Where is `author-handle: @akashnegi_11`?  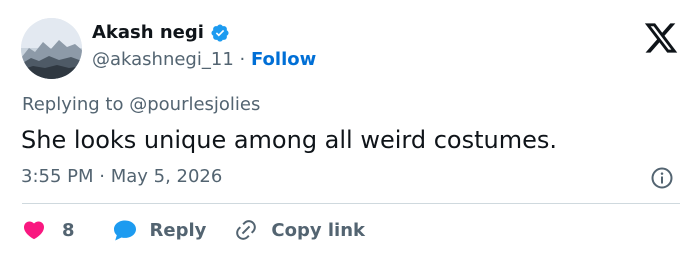 author-handle: @akashnegi_11 is located at coordinates (163, 59).